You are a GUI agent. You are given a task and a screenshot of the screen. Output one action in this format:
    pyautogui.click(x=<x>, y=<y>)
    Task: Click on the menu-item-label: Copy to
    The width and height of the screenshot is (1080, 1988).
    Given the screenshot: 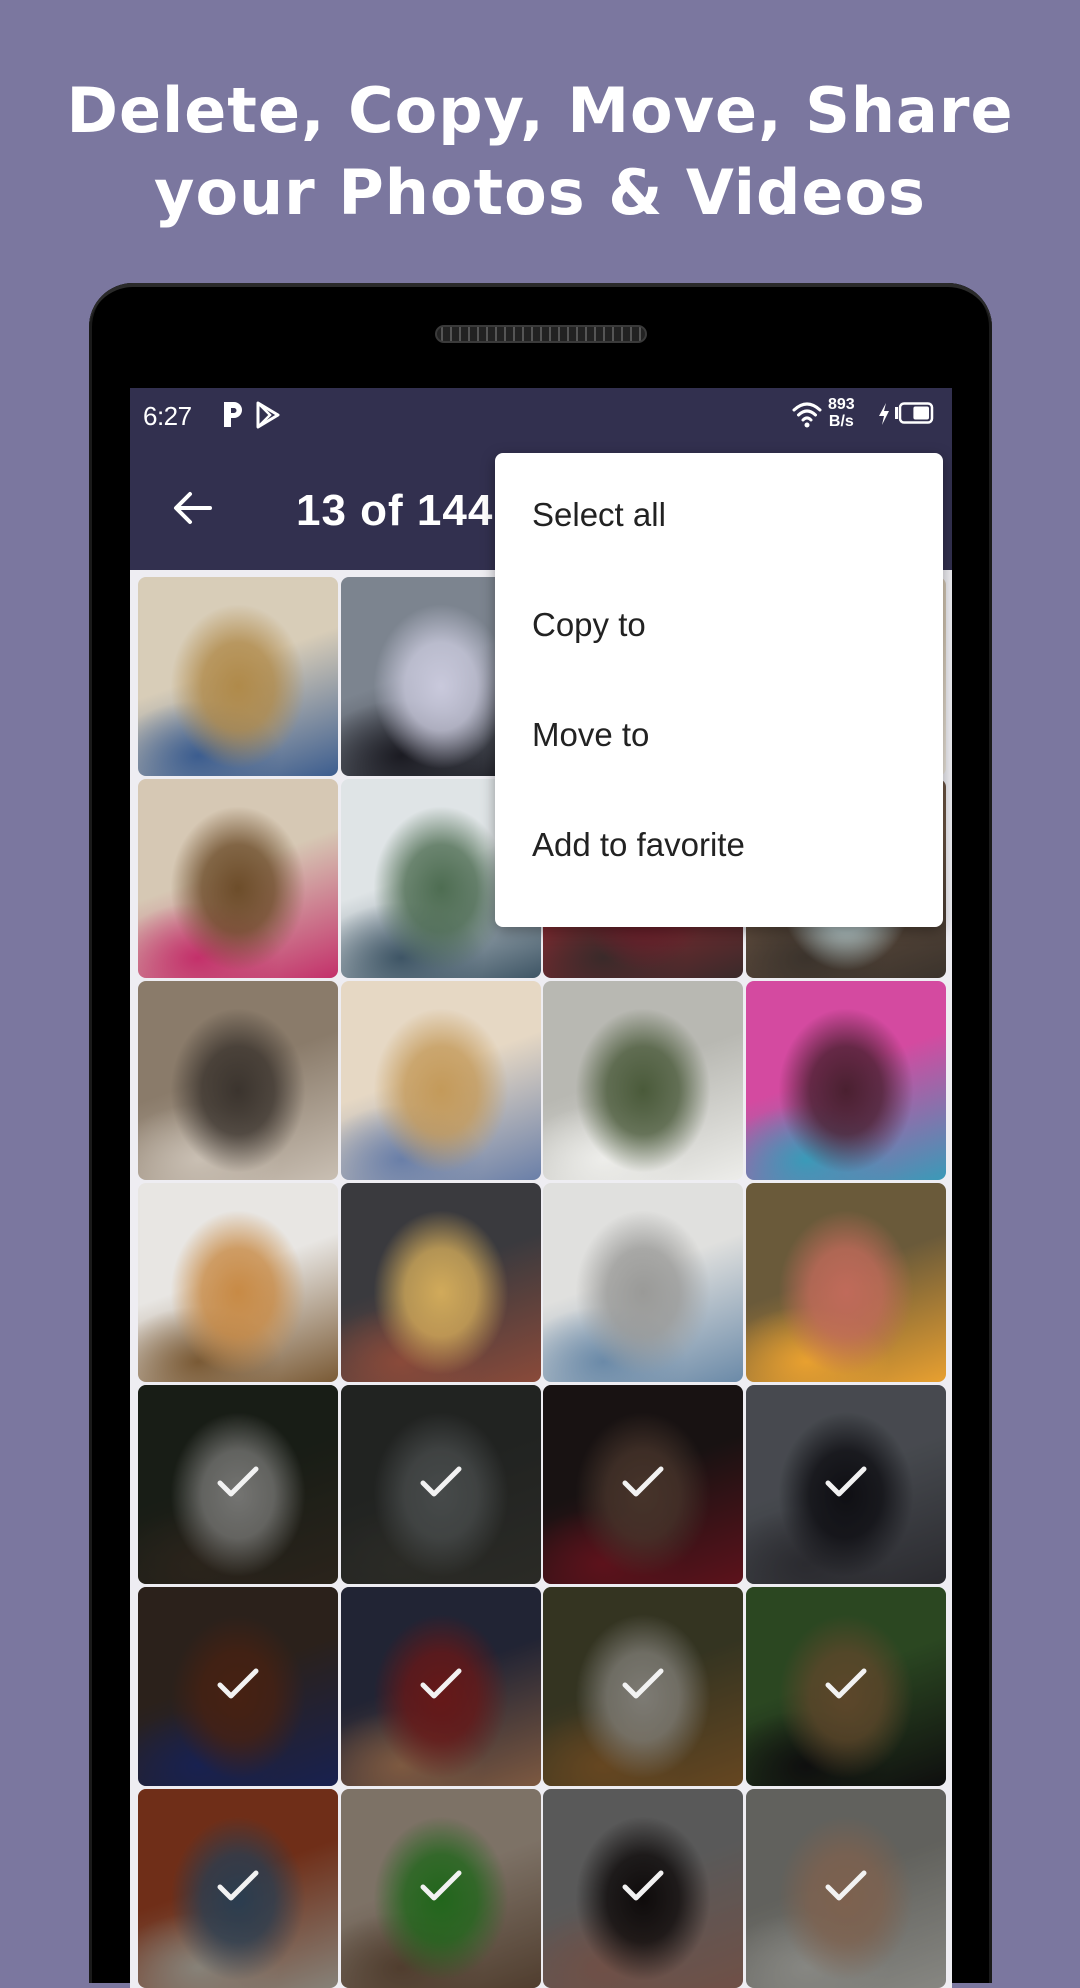 What is the action you would take?
    pyautogui.click(x=589, y=624)
    